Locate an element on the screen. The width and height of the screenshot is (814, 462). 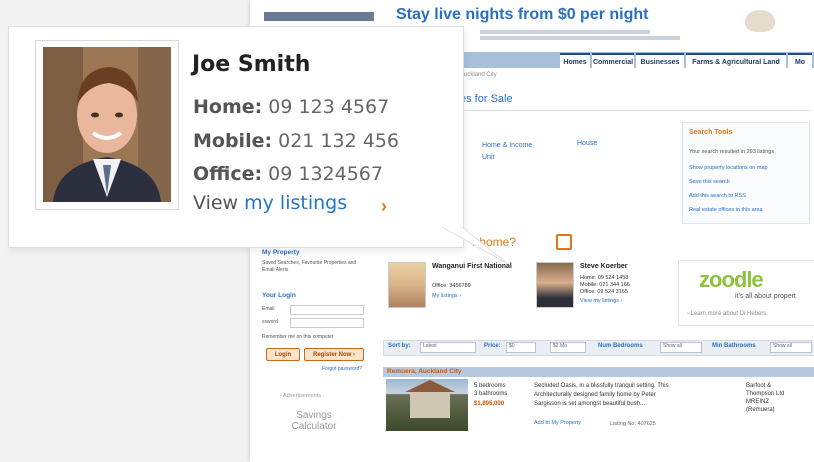
tab-commercial: Commercial is located at coordinates (613, 61).